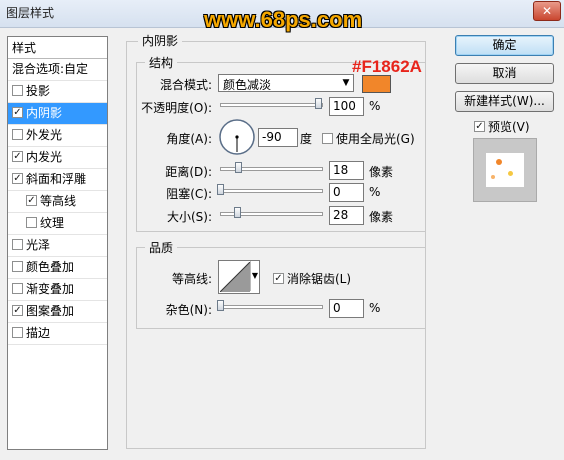 This screenshot has height=460, width=564. Describe the element at coordinates (191, 279) in the screenshot. I see `contour-label: 等高线:` at that location.